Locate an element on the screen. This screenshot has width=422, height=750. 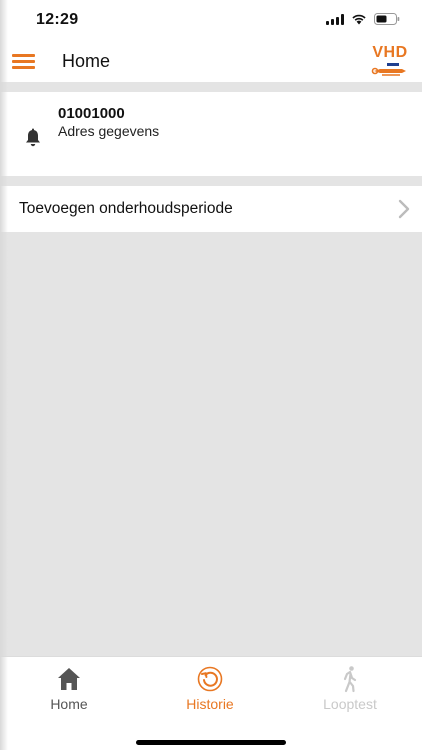
status-time: 12:29 is located at coordinates (57, 19).